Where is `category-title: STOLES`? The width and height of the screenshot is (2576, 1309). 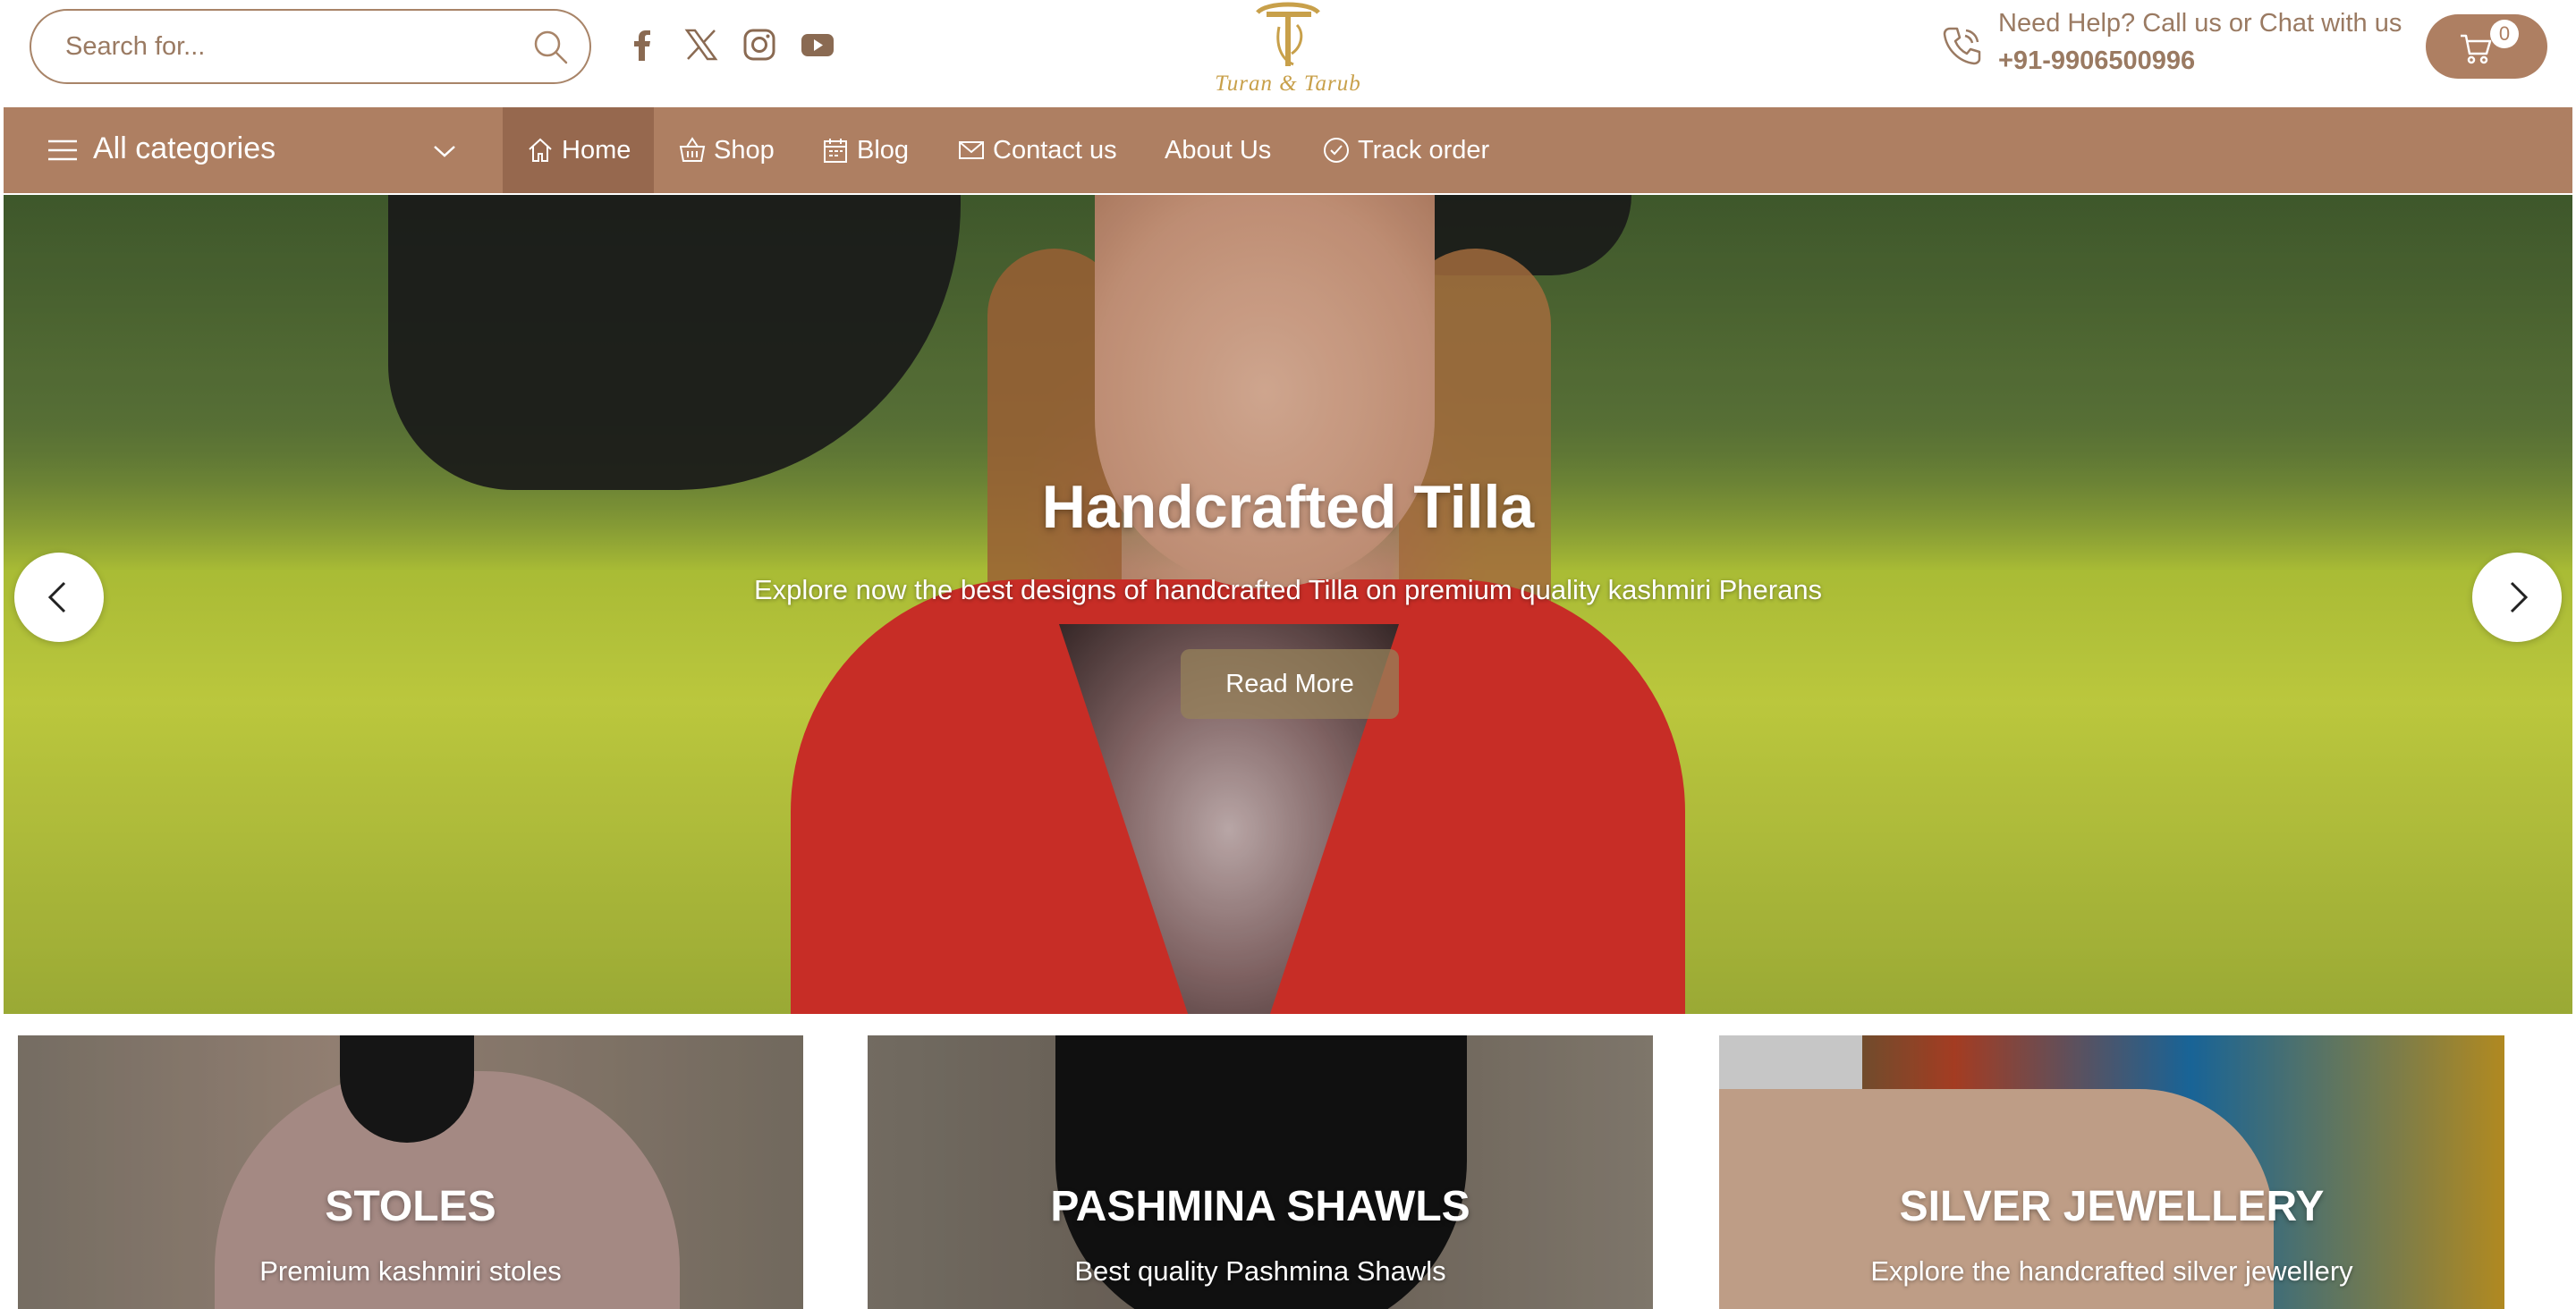 category-title: STOLES is located at coordinates (410, 1206).